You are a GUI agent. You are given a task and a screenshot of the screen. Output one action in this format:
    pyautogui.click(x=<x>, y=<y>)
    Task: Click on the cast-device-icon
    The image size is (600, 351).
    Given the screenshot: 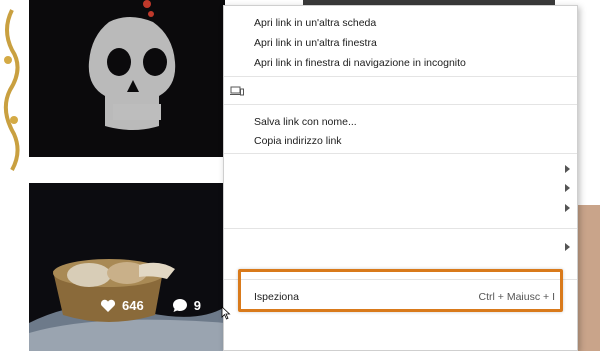 What is the action you would take?
    pyautogui.click(x=237, y=91)
    